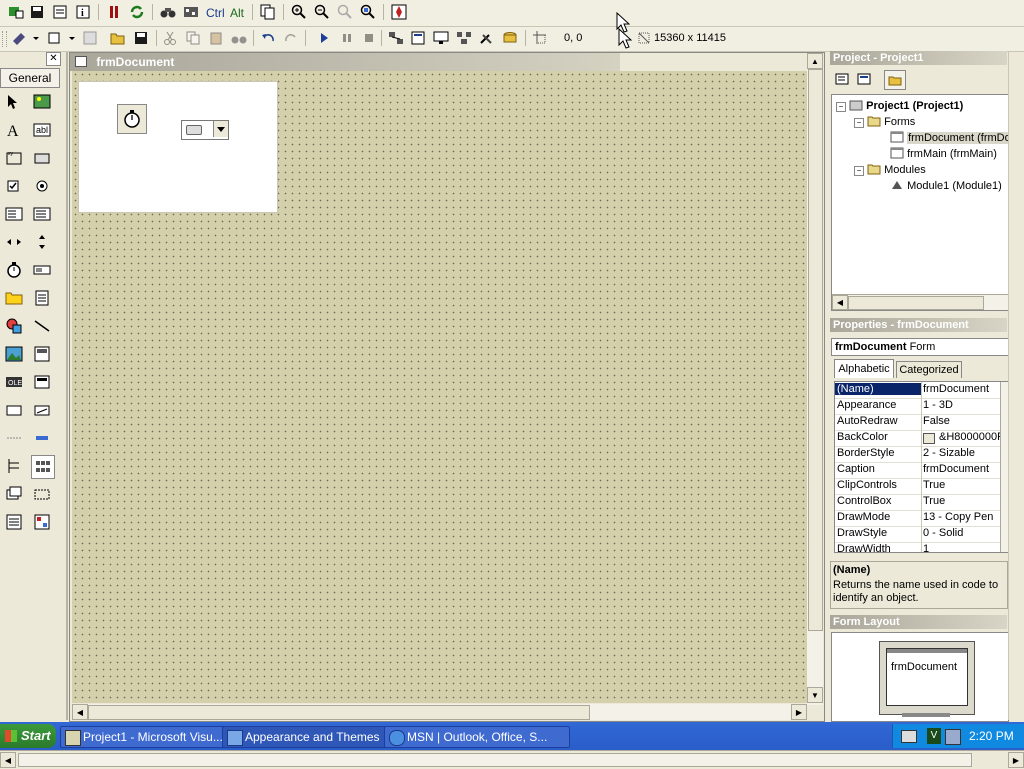 Image resolution: width=1024 pixels, height=769 pixels. What do you see at coordinates (268, 38) in the screenshot?
I see `undo-icon` at bounding box center [268, 38].